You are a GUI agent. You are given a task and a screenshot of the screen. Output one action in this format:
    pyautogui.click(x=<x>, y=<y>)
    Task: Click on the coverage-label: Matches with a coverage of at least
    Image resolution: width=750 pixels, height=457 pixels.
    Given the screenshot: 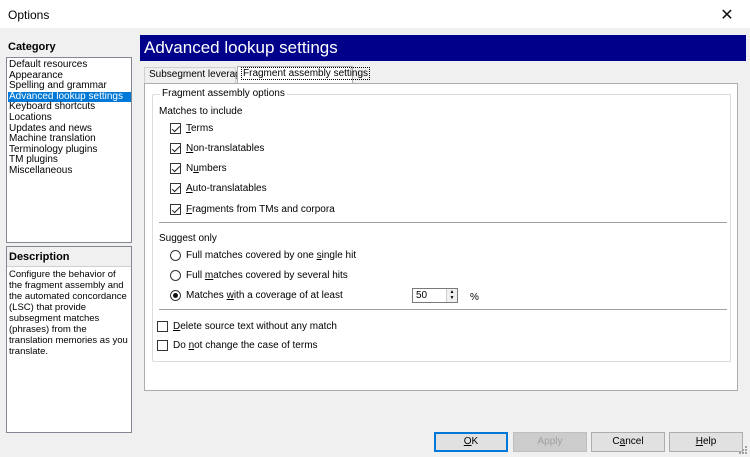 What is the action you would take?
    pyautogui.click(x=264, y=295)
    